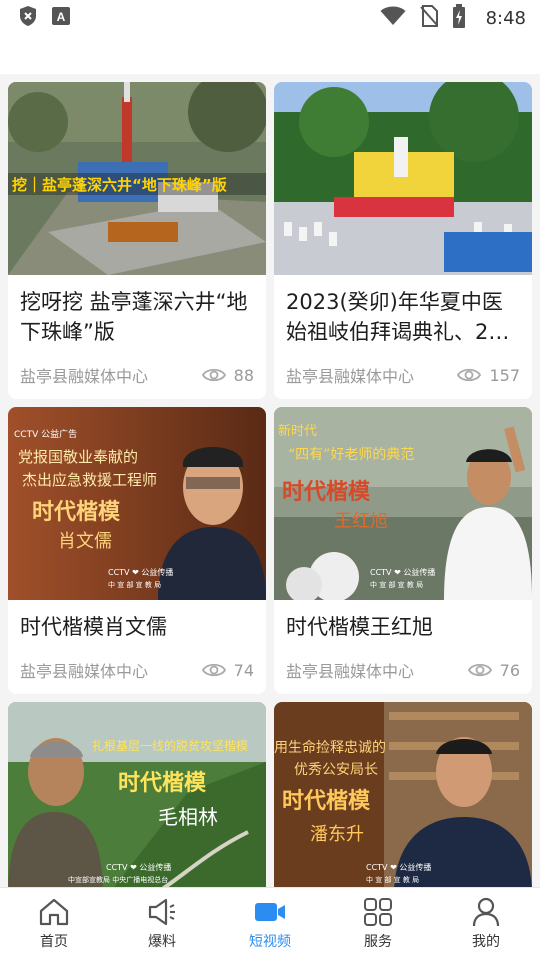 Image resolution: width=540 pixels, height=960 pixels. I want to click on user-icon, so click(486, 912).